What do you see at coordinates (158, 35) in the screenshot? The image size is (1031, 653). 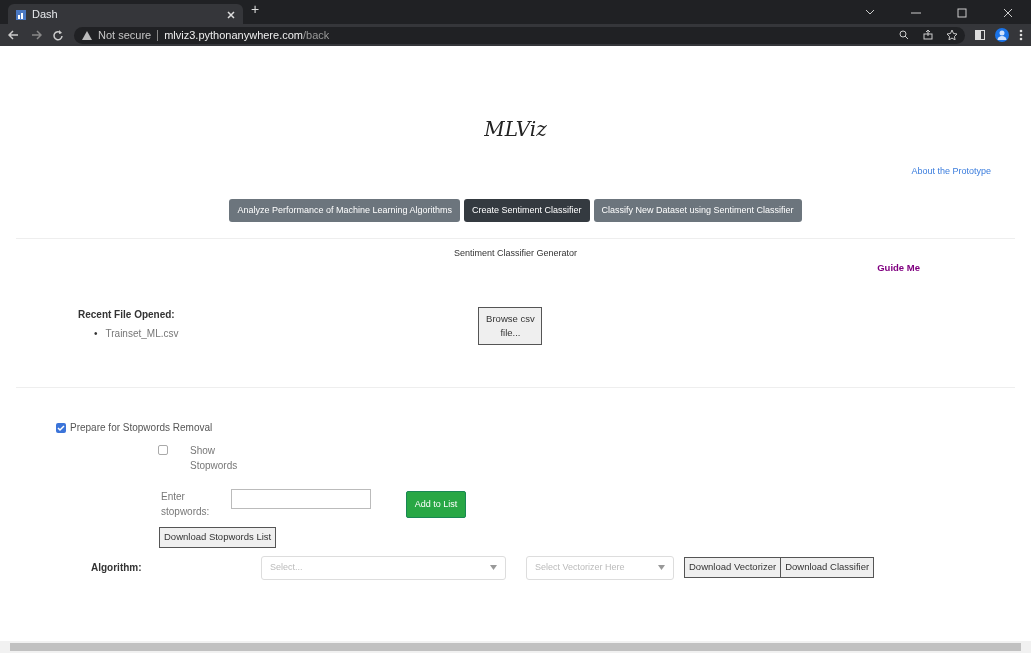 I see `divider-line` at bounding box center [158, 35].